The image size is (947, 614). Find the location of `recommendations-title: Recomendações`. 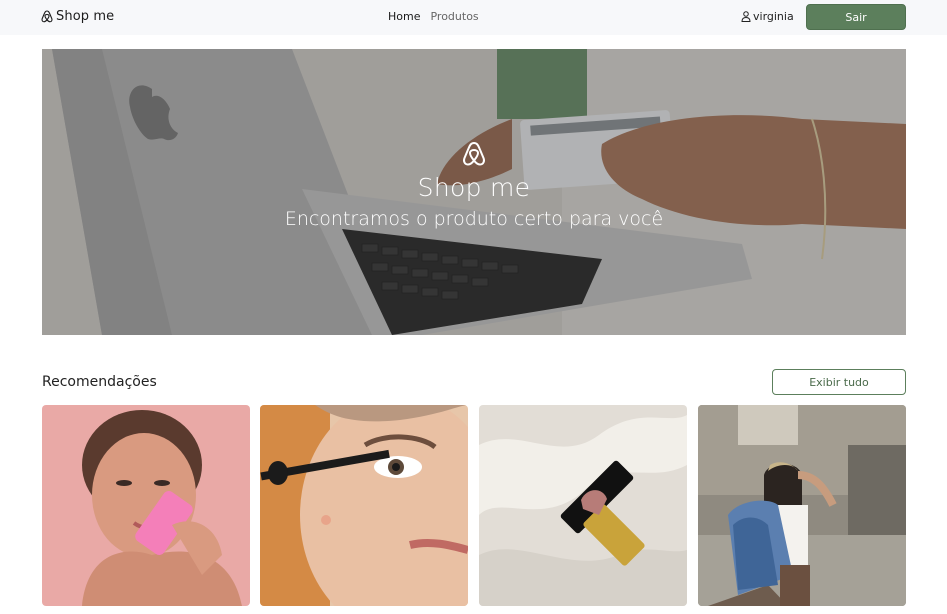

recommendations-title: Recomendações is located at coordinates (99, 382).